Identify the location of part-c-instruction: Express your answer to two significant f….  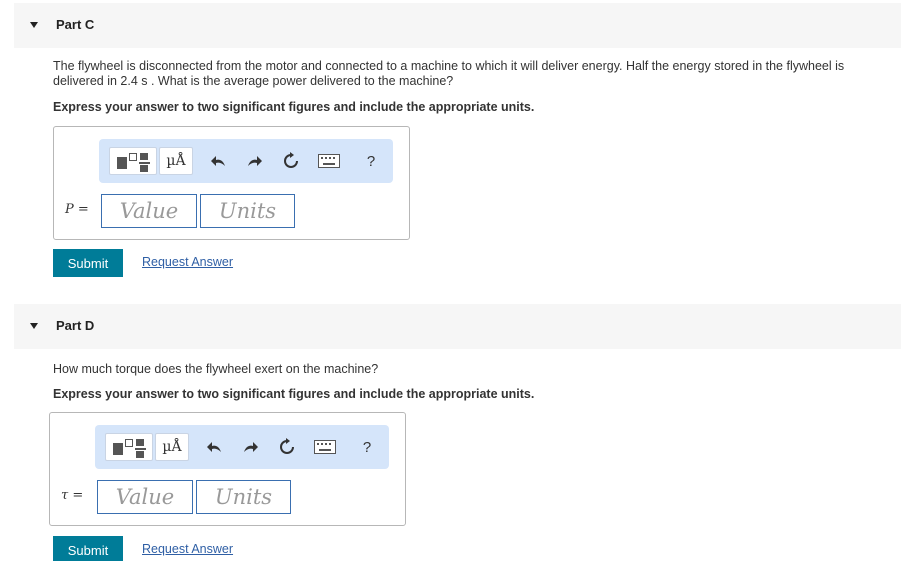
(294, 107).